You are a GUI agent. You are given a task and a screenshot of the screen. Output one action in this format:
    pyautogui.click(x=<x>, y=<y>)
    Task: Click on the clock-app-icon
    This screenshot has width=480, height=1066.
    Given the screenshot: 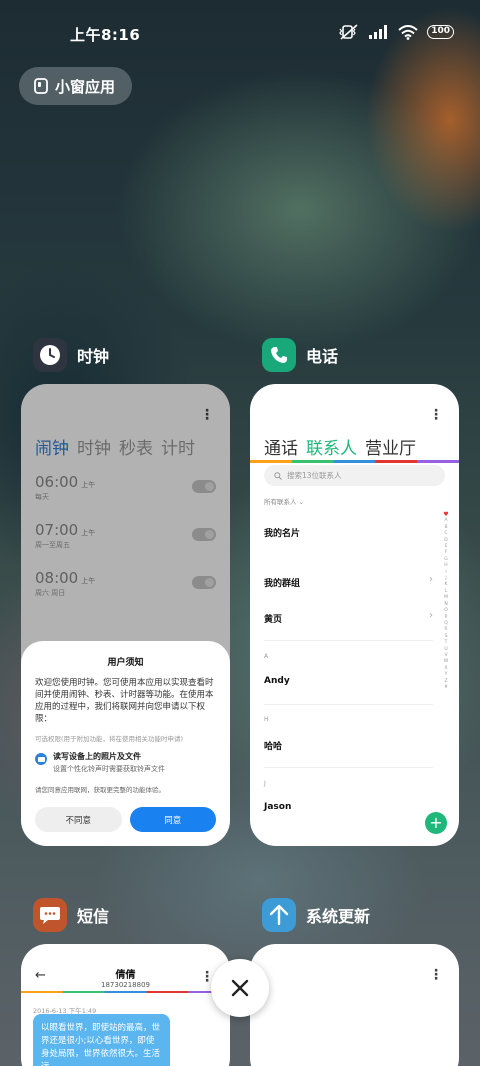 What is the action you would take?
    pyautogui.click(x=50, y=355)
    